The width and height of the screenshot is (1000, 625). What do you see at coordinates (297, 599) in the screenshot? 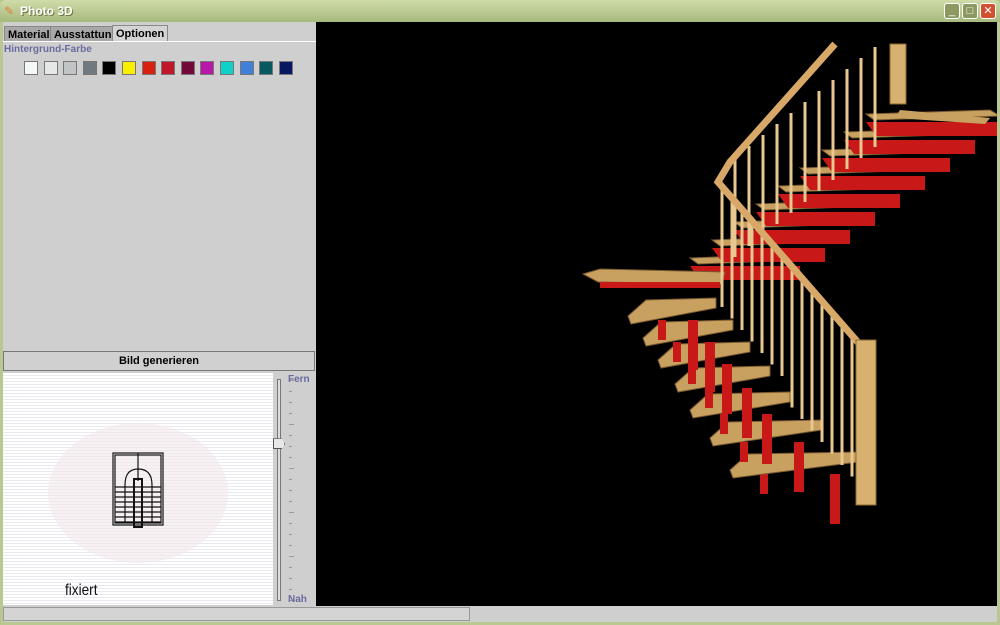
I see `slider-label-nah: Nah` at bounding box center [297, 599].